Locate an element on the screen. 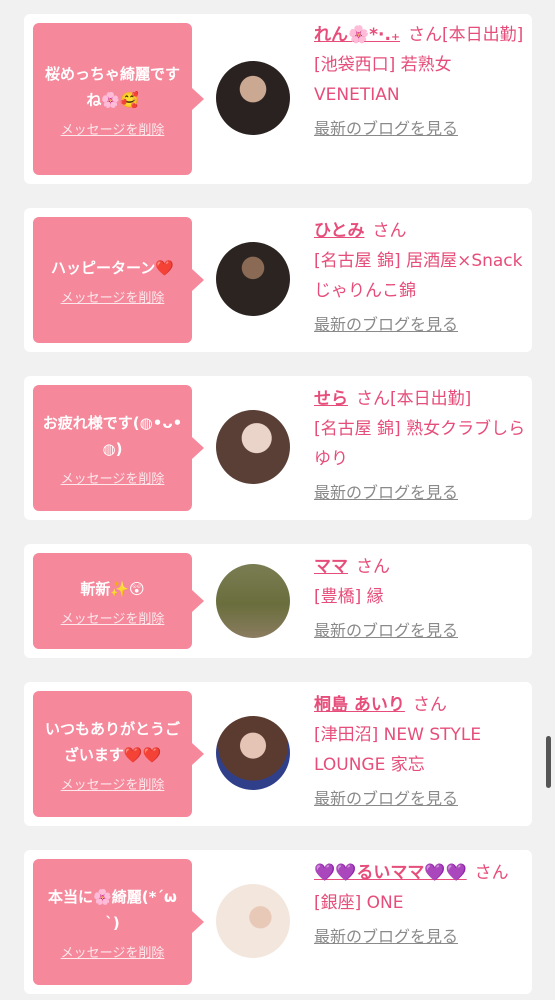 Image resolution: width=555 pixels, height=1000 pixels. message-bubble: 斬新✨😲 メッセージを削除 is located at coordinates (118, 601).